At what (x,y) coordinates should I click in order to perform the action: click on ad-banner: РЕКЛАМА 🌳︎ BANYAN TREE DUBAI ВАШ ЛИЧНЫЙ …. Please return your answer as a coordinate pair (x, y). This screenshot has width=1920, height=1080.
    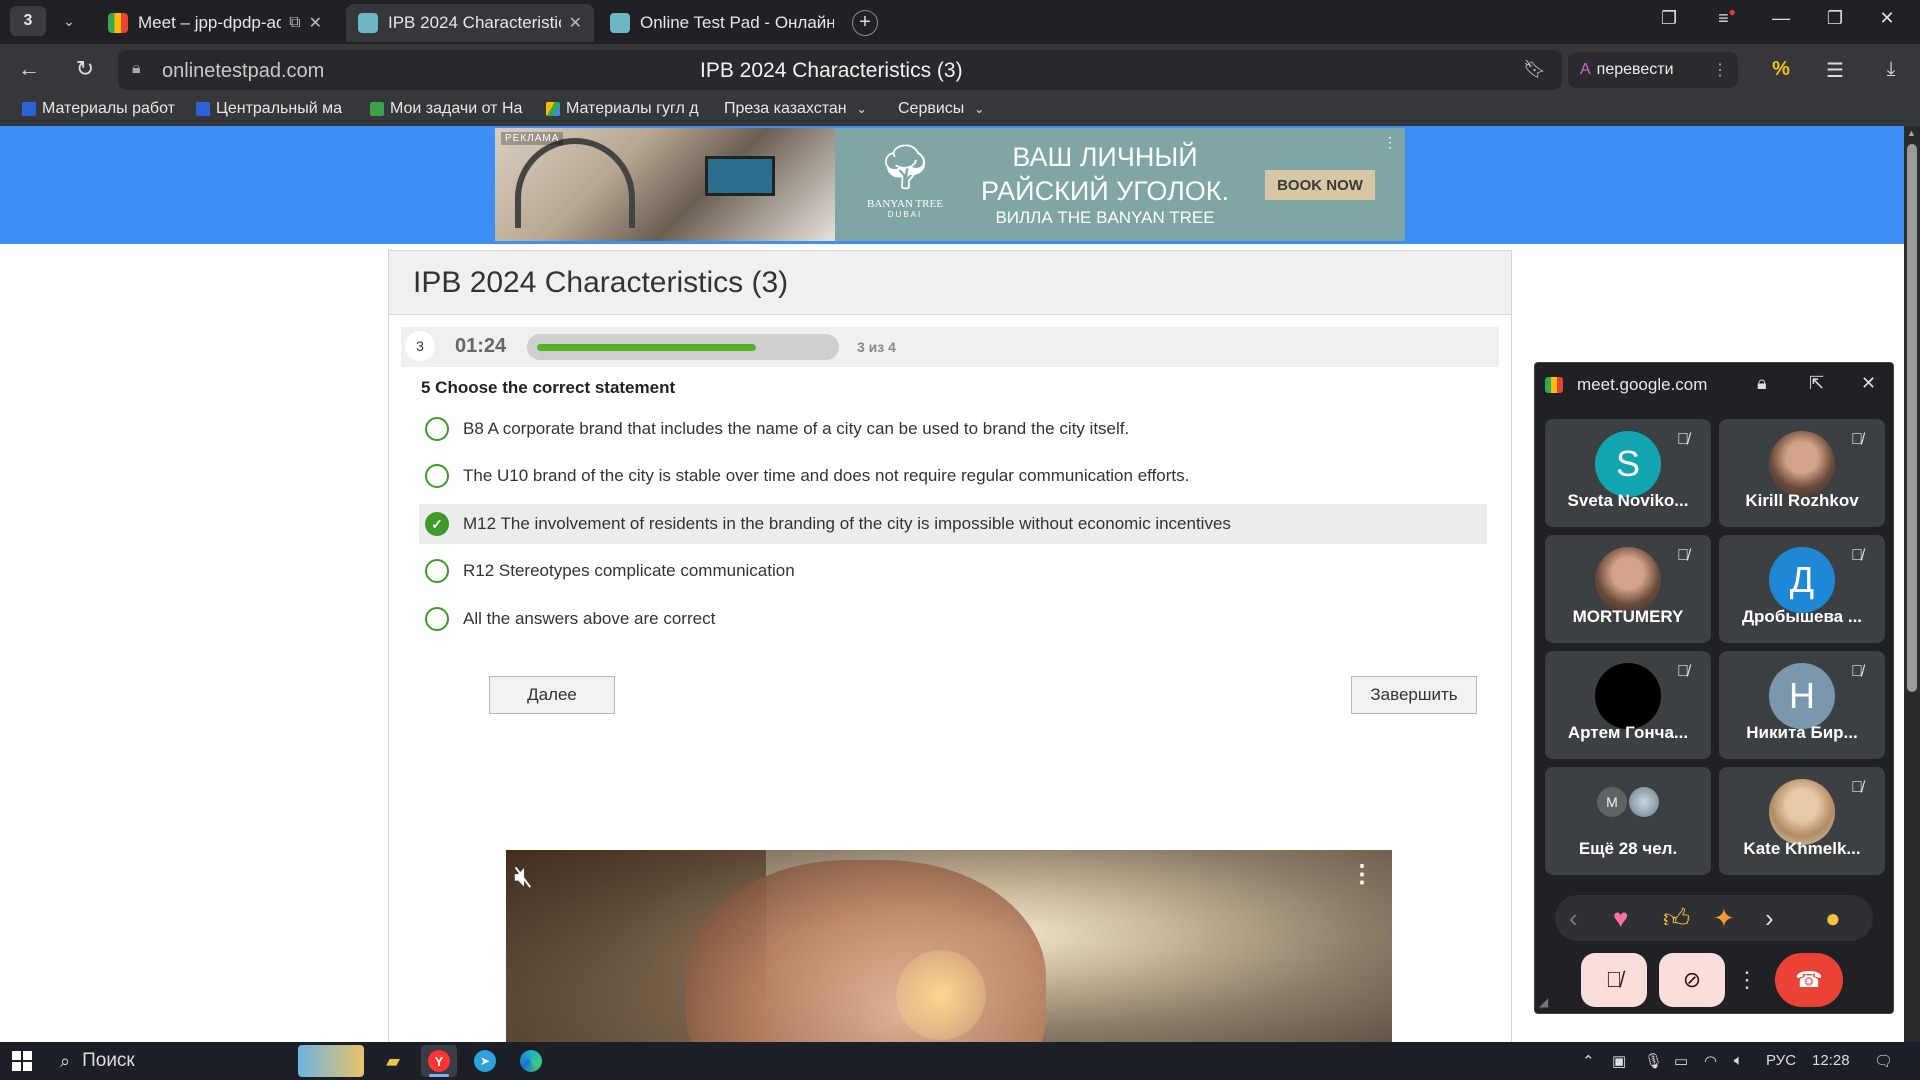
    Looking at the image, I should click on (950, 184).